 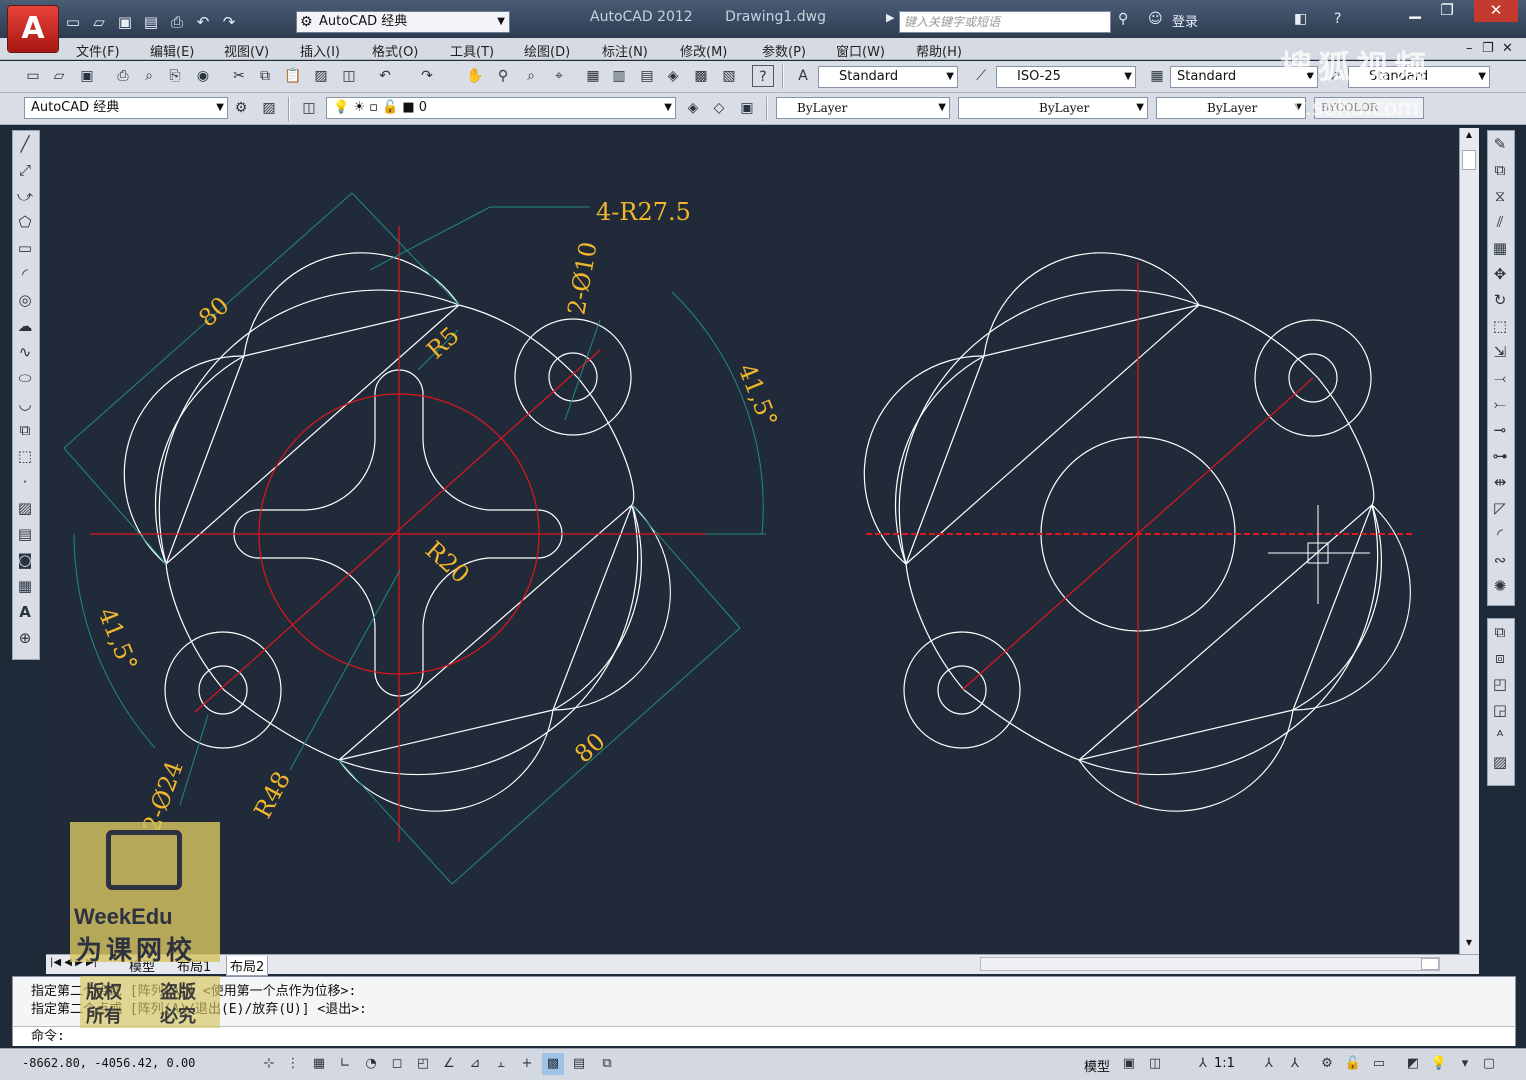 I want to click on scale-icon: ⬚, so click(x=1500, y=326).